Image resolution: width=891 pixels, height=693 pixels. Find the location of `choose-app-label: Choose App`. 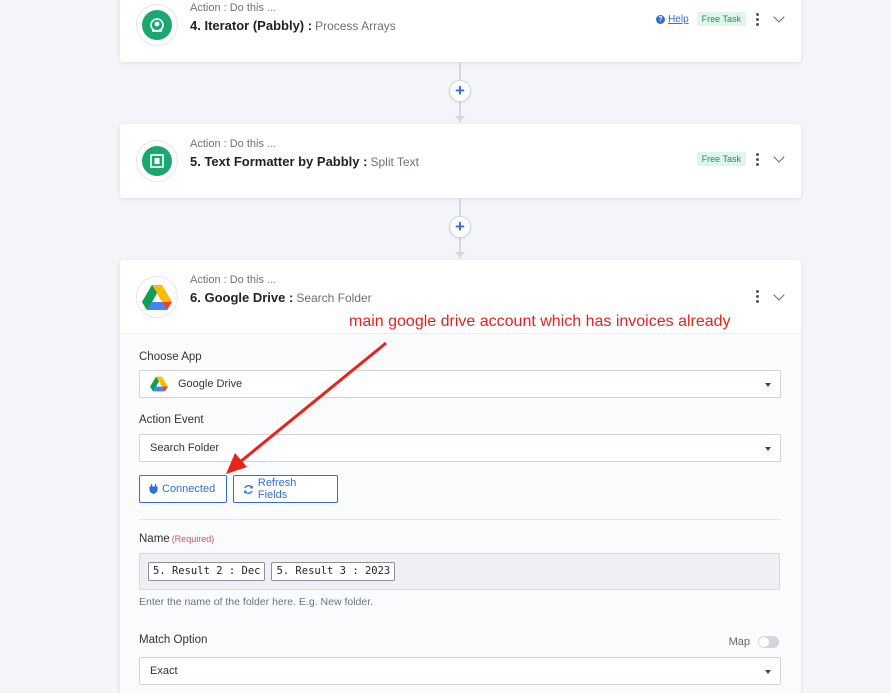

choose-app-label: Choose App is located at coordinates (170, 357).